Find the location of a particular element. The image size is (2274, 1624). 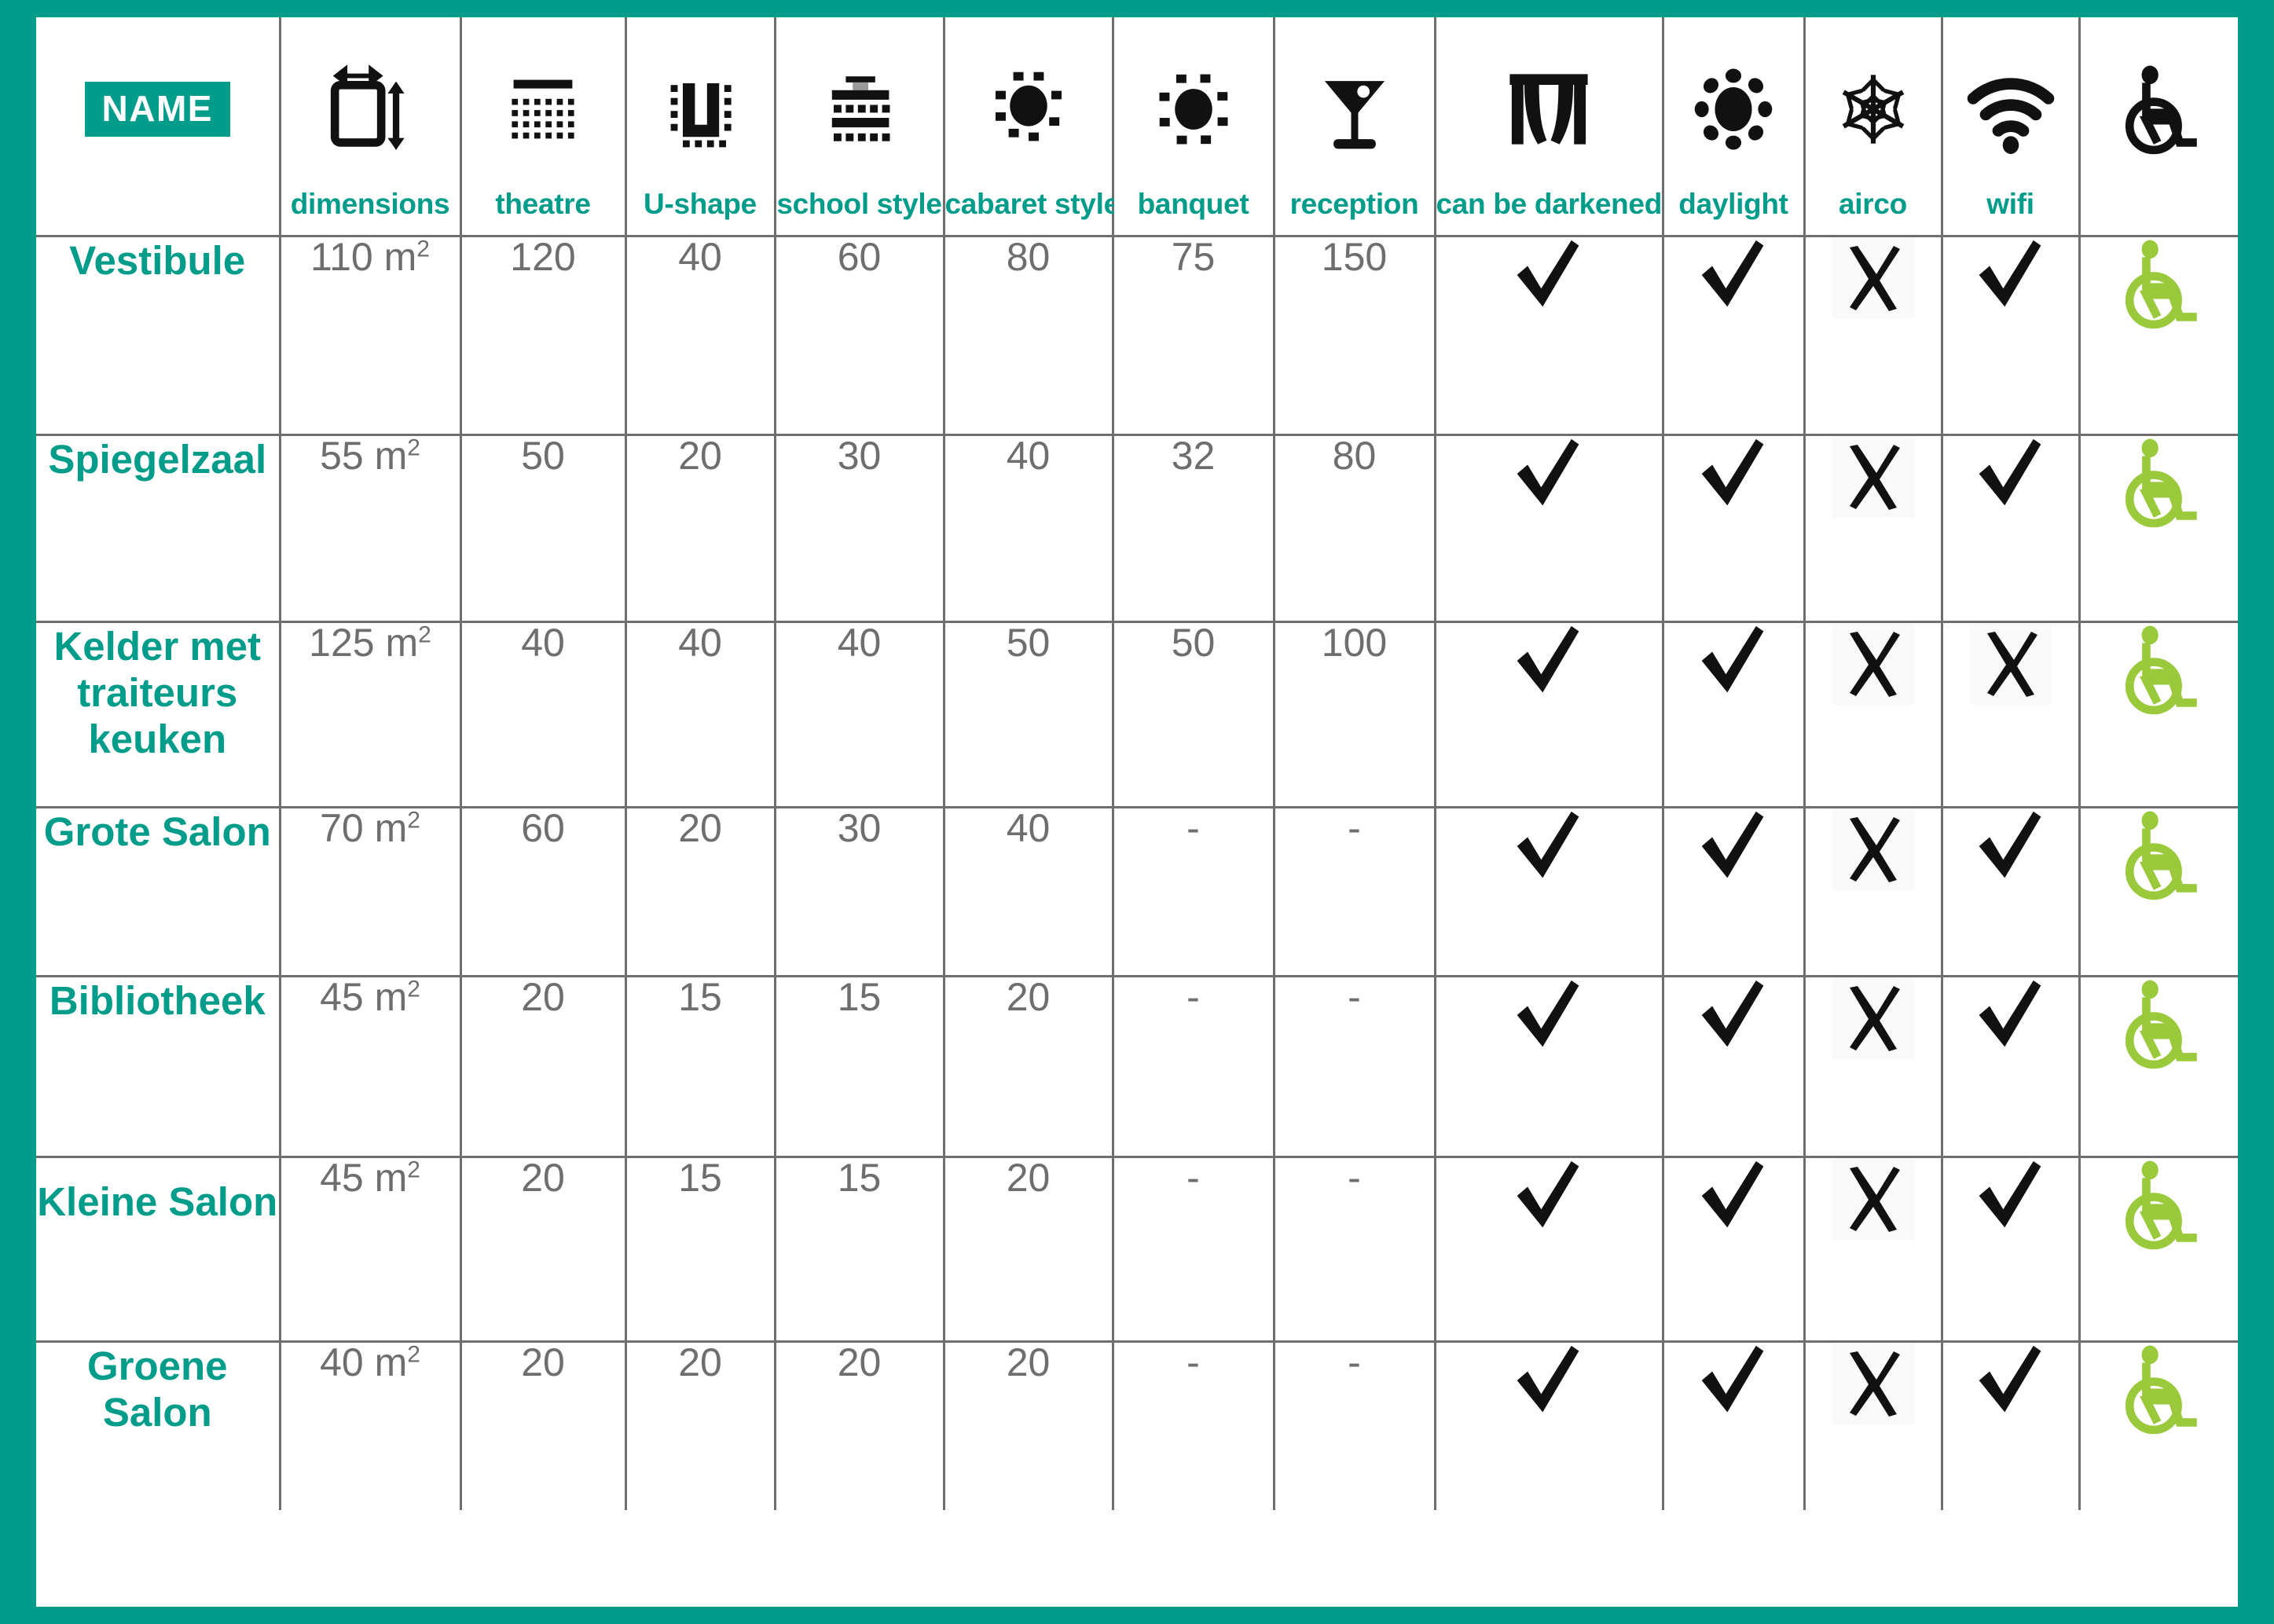

header-label-daylight: daylight is located at coordinates (1733, 203).